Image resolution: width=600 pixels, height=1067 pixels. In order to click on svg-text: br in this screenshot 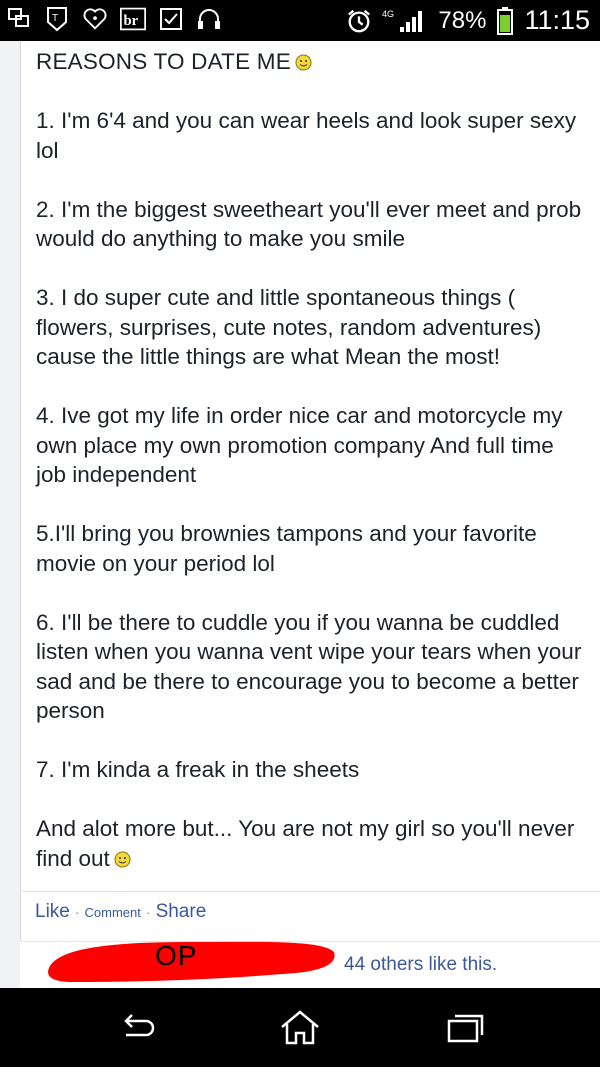, I will do `click(130, 21)`.